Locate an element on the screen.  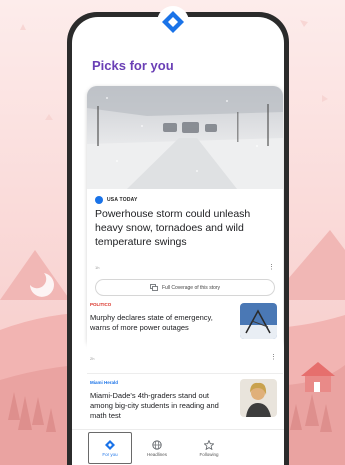
nav-label: Following is located at coordinates (209, 454).